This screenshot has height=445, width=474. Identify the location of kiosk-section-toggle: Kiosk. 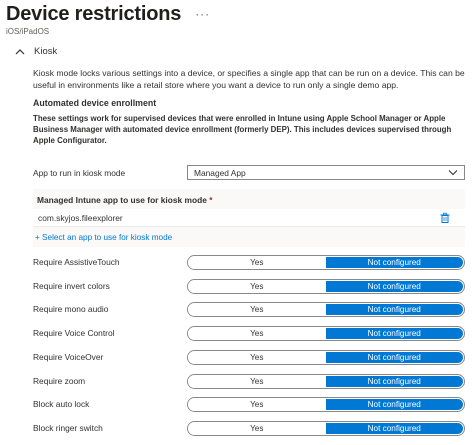
(35, 51).